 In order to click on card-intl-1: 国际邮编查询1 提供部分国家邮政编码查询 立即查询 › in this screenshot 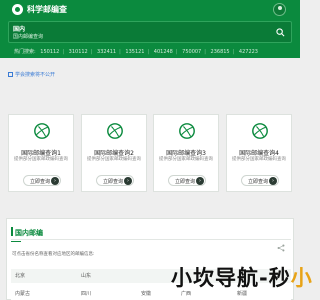, I will do `click(41, 153)`.